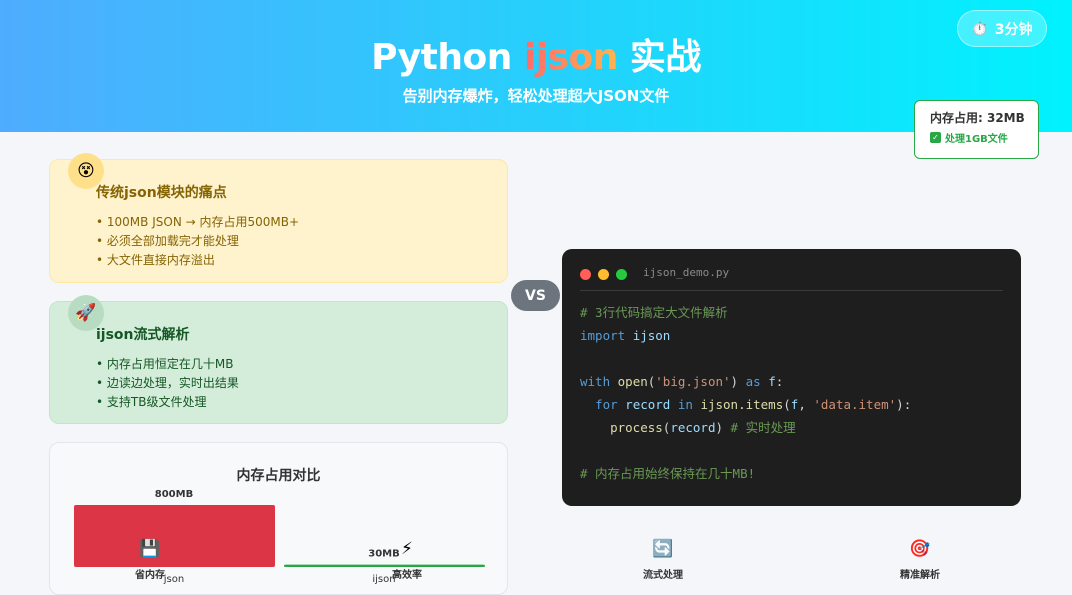 This screenshot has width=1072, height=595. What do you see at coordinates (920, 575) in the screenshot?
I see `feature-label: 精准解析` at bounding box center [920, 575].